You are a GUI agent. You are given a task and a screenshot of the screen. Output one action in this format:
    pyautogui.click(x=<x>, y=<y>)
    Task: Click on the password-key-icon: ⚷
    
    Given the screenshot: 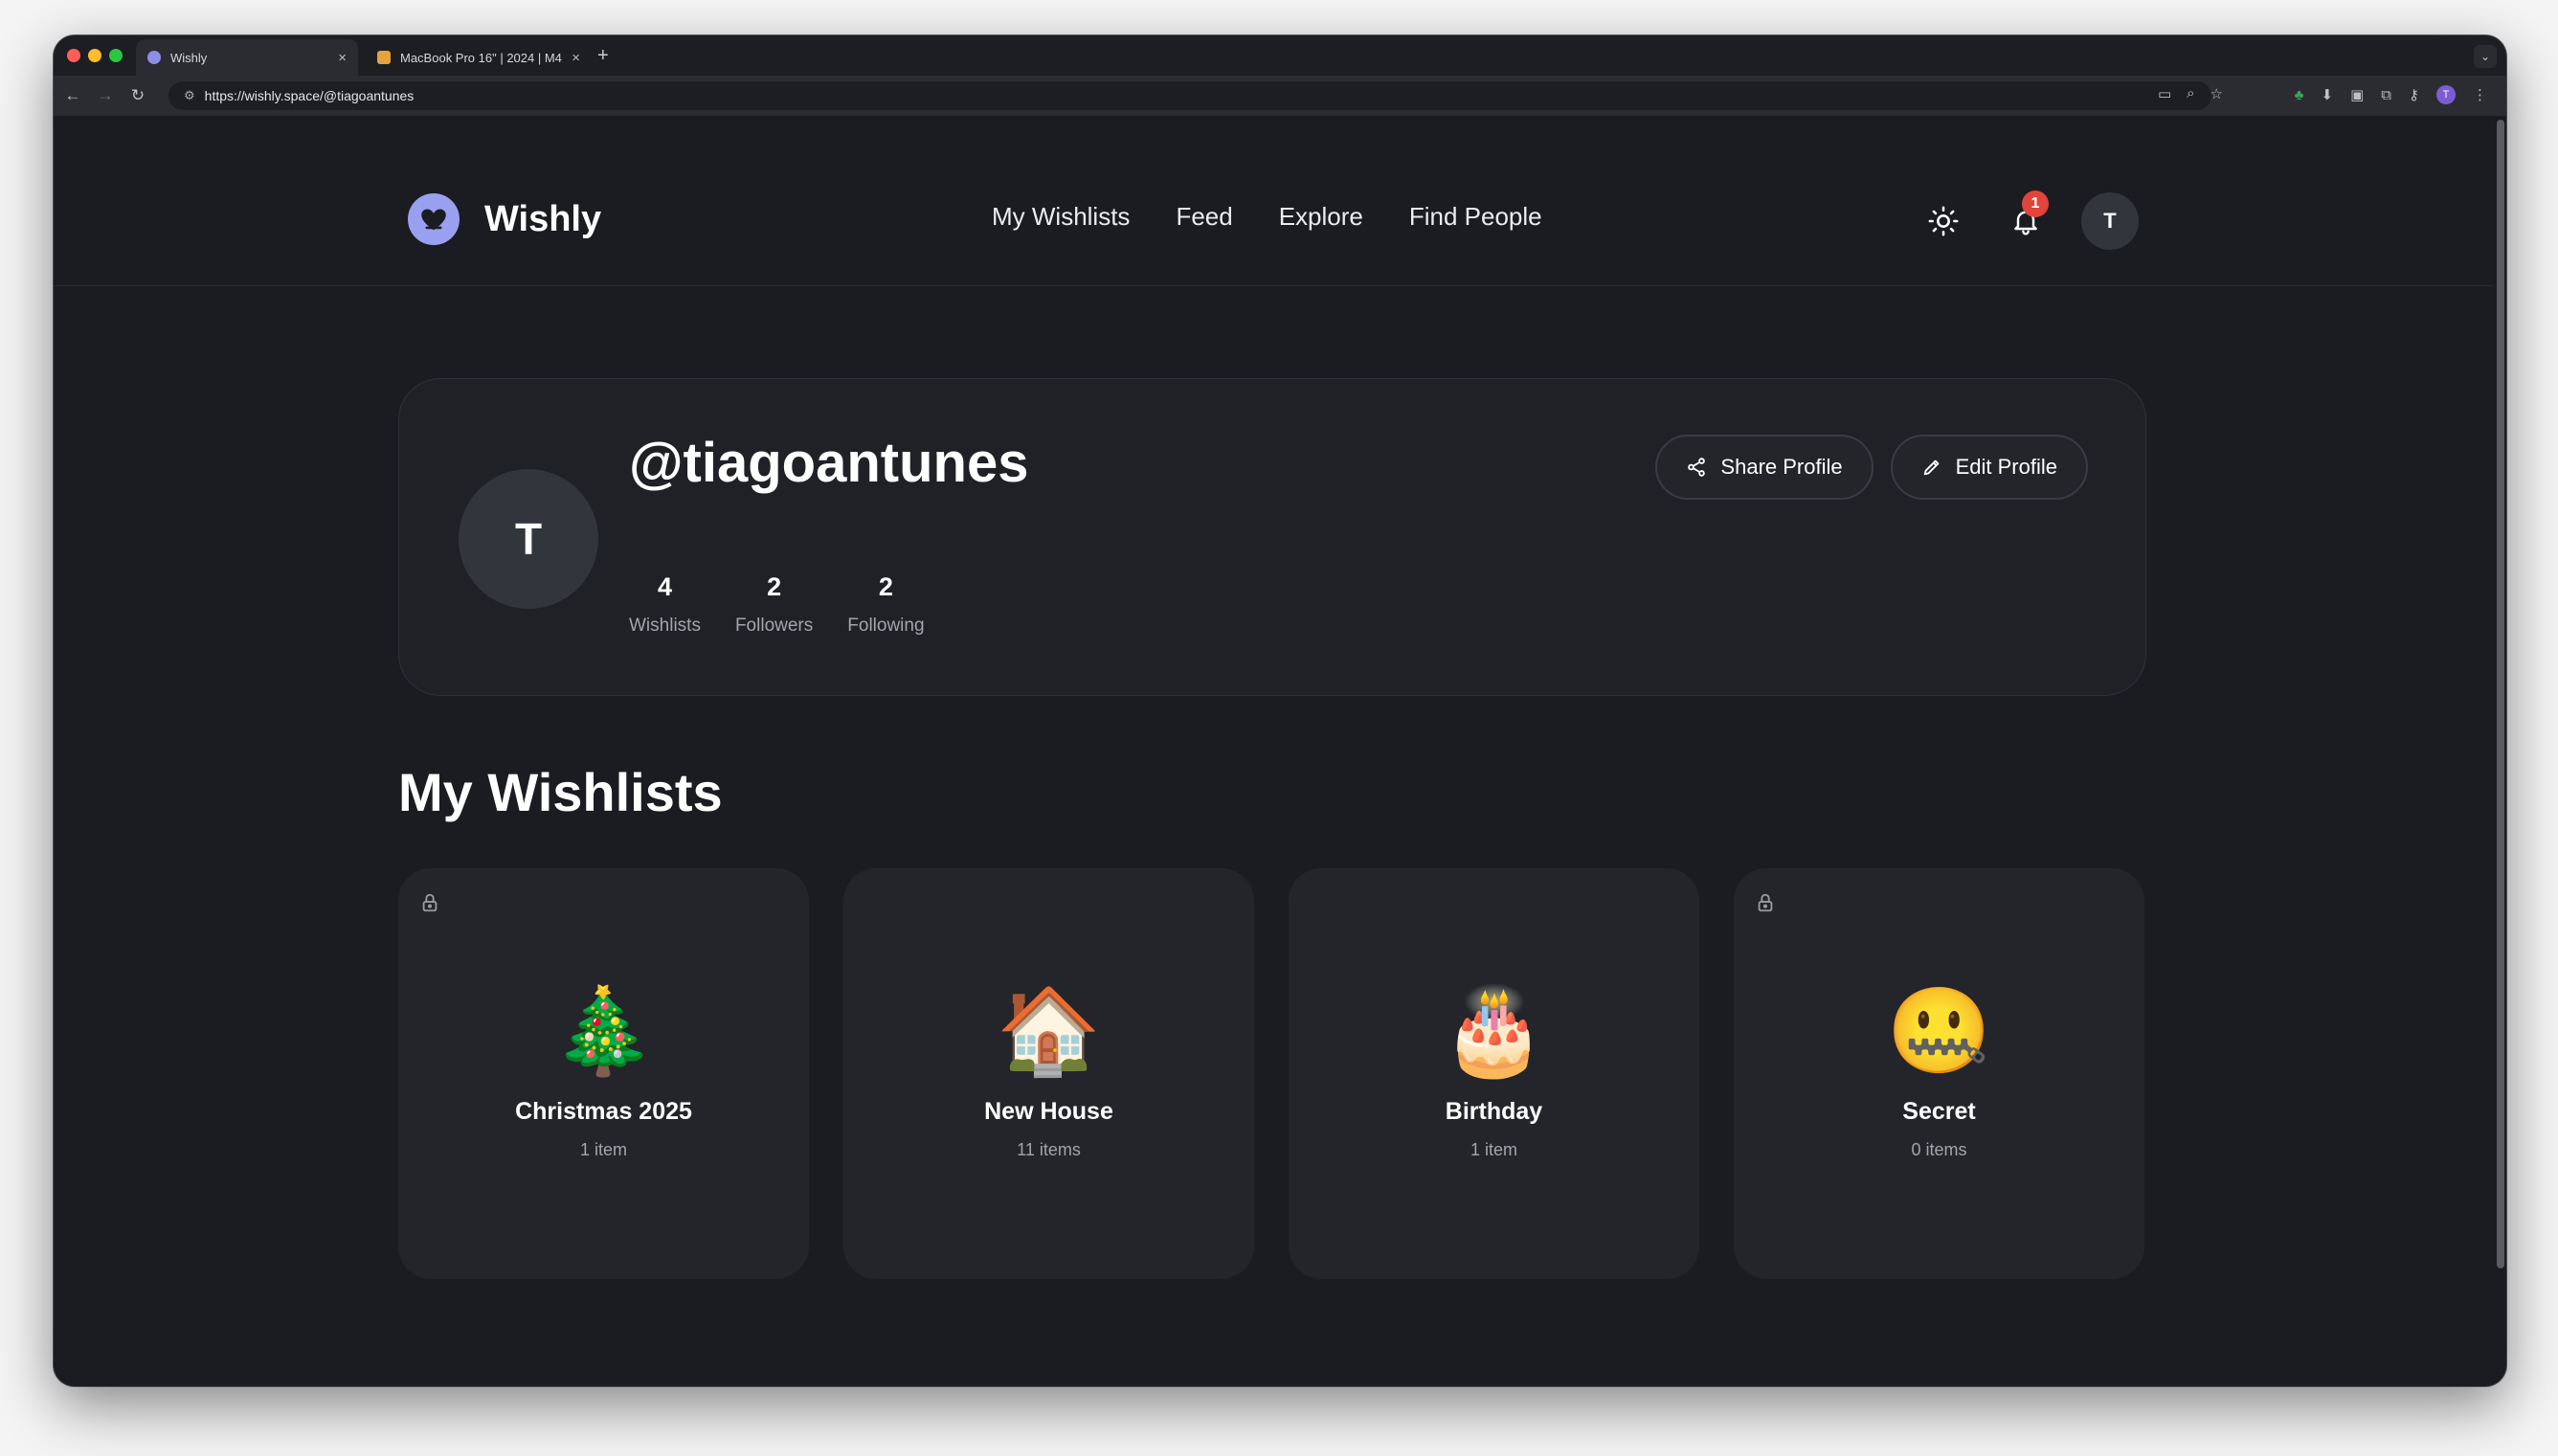 What is the action you would take?
    pyautogui.click(x=2414, y=94)
    